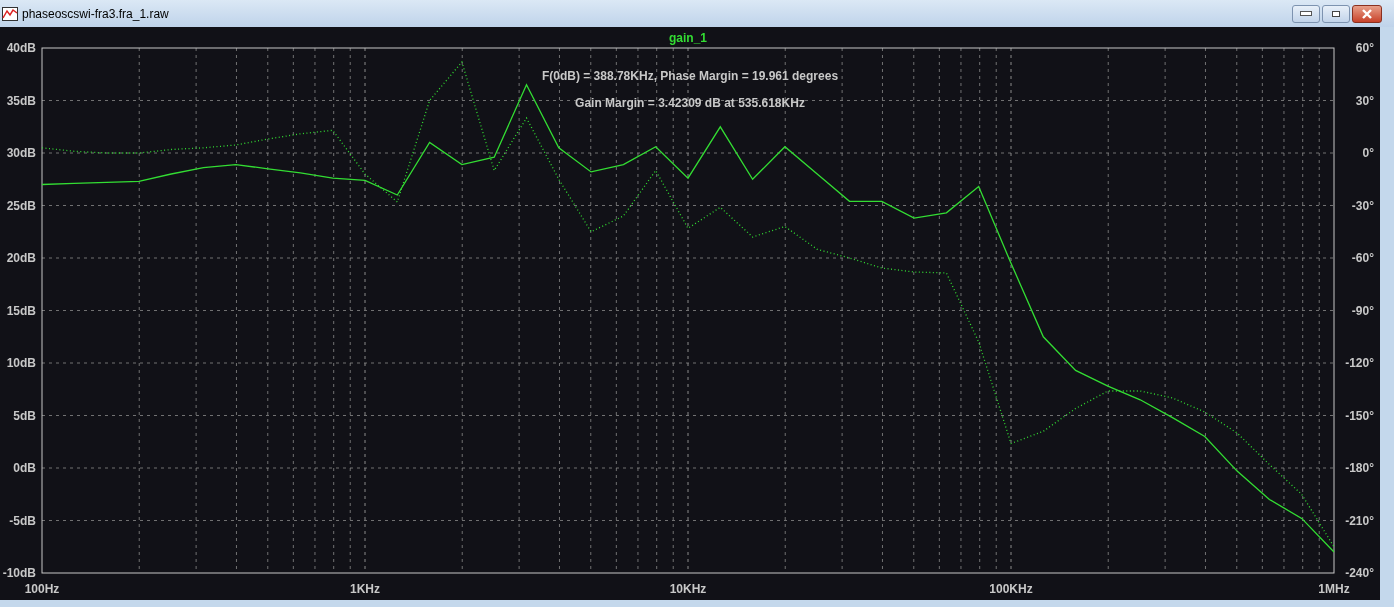  Describe the element at coordinates (1362, 258) in the screenshot. I see `y2-axis-label: -60°` at that location.